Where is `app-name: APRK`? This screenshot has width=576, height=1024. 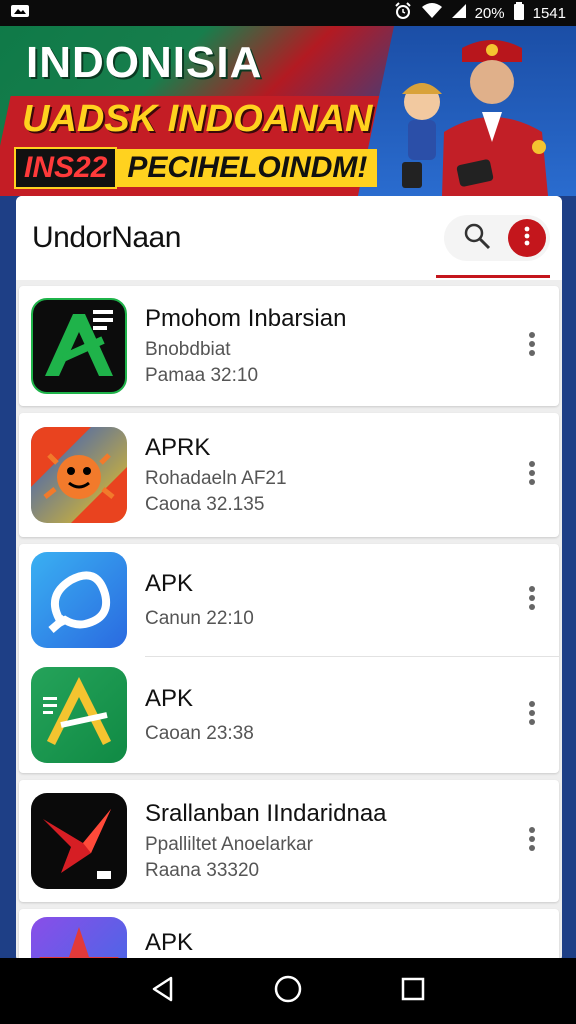 app-name: APRK is located at coordinates (178, 447).